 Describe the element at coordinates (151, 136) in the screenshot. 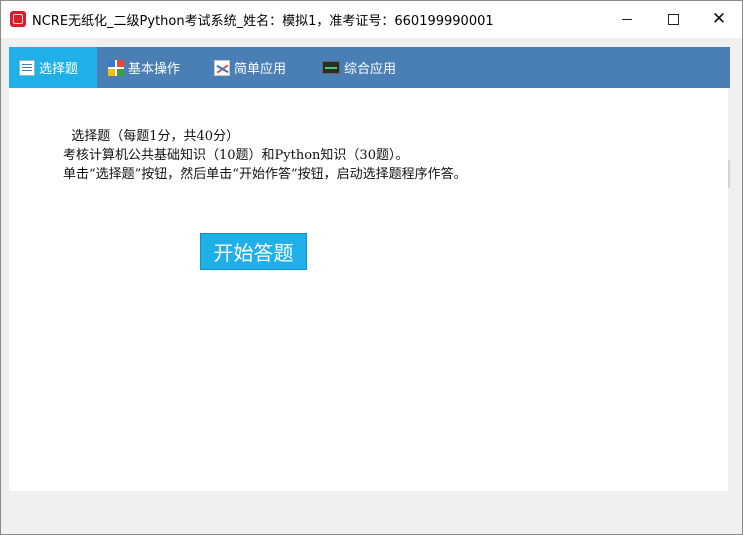

I see `instruction-line: 选择题（每题1分，共40分）` at that location.